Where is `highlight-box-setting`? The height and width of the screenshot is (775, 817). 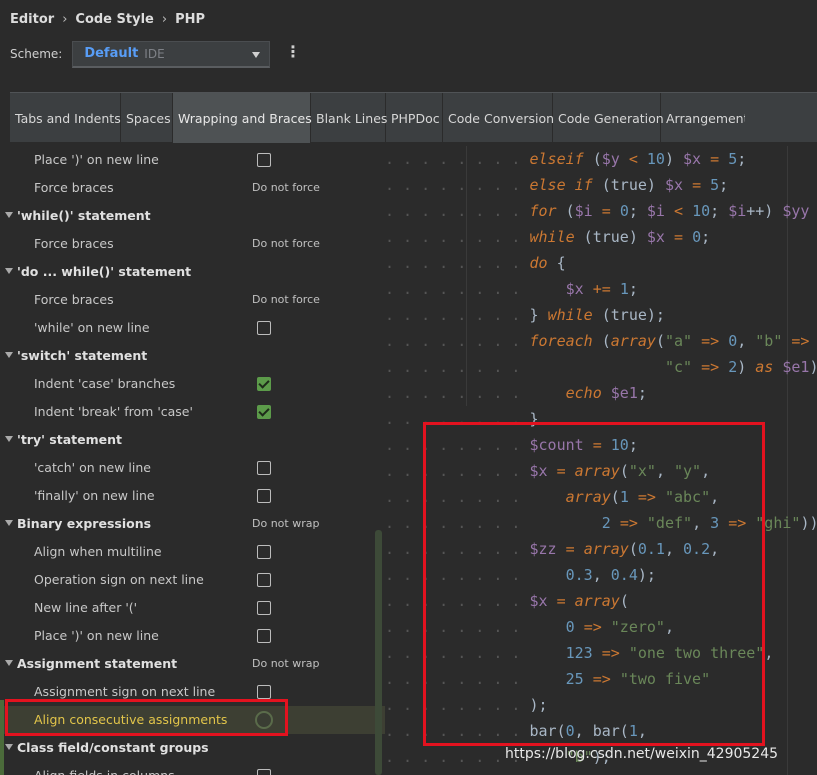 highlight-box-setting is located at coordinates (146, 717).